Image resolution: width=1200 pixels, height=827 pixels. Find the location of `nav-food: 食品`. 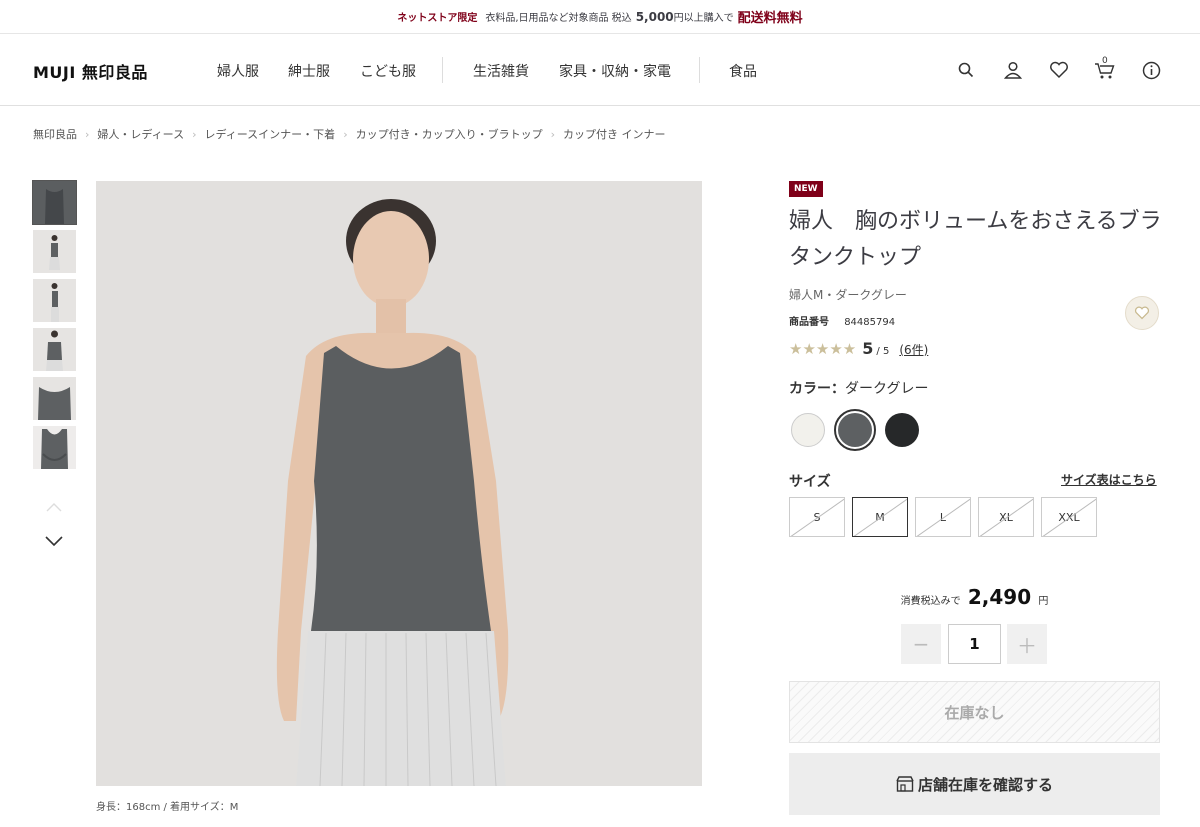

nav-food: 食品 is located at coordinates (743, 71).